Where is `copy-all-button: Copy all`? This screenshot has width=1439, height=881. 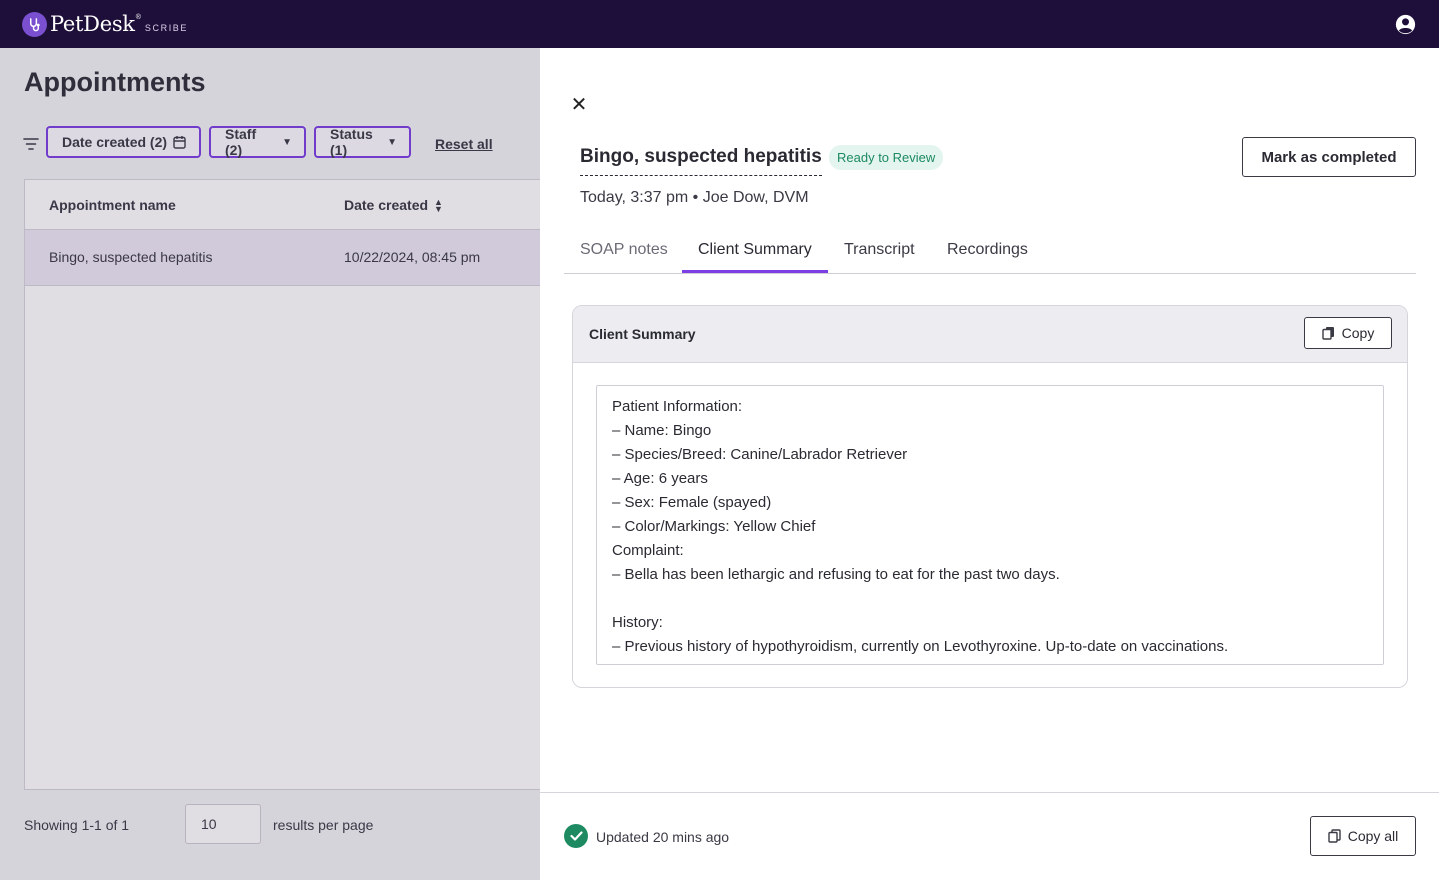
copy-all-button: Copy all is located at coordinates (1363, 836).